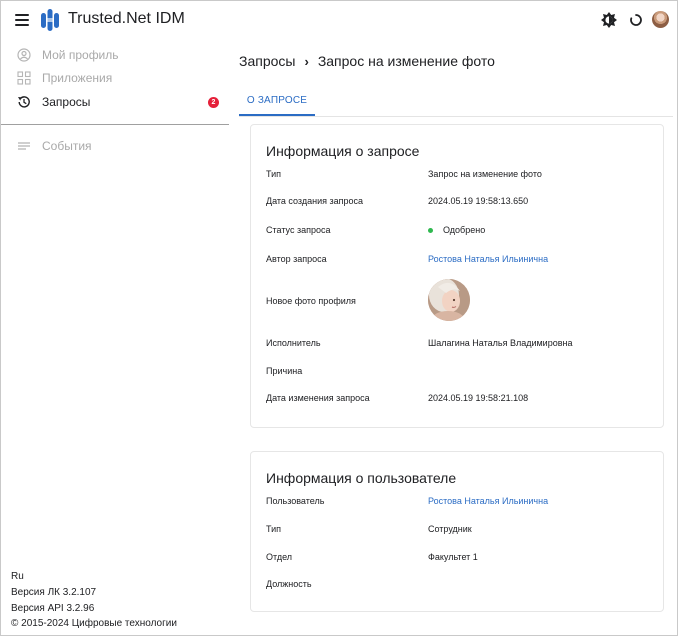 This screenshot has height=636, width=678. I want to click on card-title: Информация о запросе, so click(343, 151).